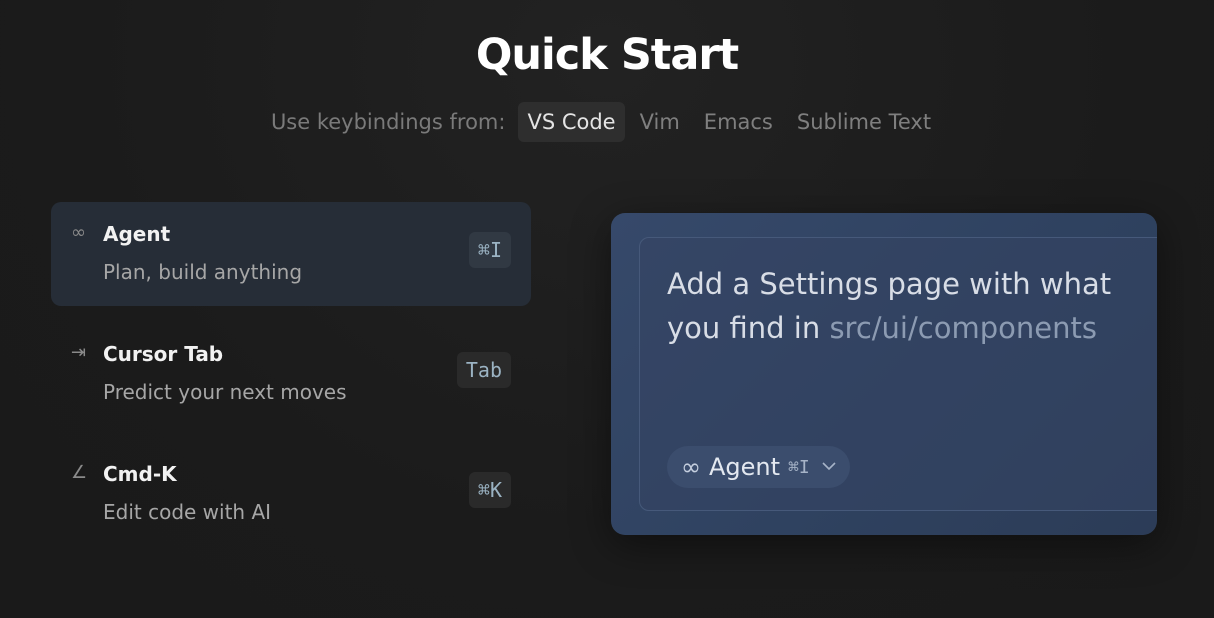 Image resolution: width=1214 pixels, height=618 pixels. What do you see at coordinates (291, 494) in the screenshot?
I see `feature-item-cmd-k: ∠ Cmd-K Edit code with AI ⌘K` at bounding box center [291, 494].